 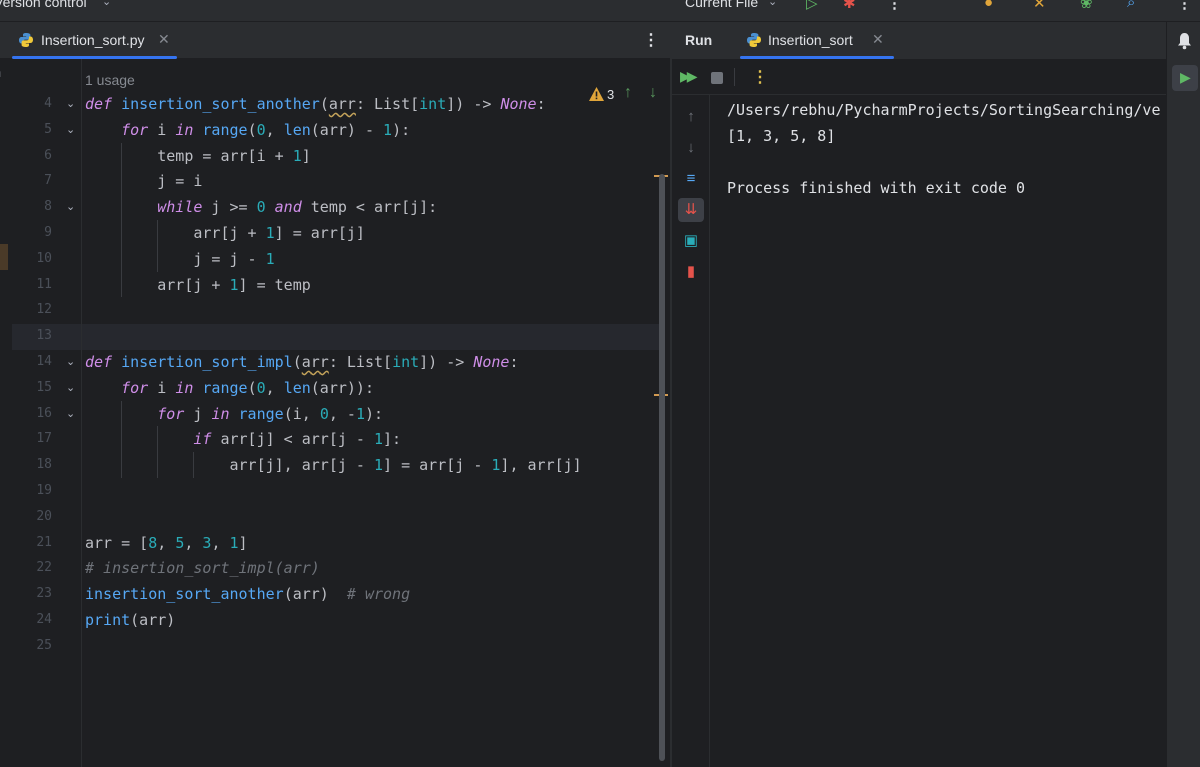 I want to click on code-line: arr = [8, 5, 3, 1], so click(x=166, y=543).